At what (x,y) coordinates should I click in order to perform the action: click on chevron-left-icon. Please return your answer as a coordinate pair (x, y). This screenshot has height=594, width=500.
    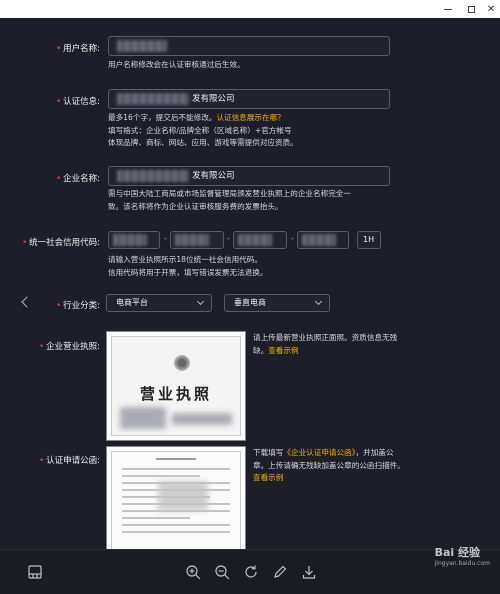
    Looking at the image, I should click on (27, 302).